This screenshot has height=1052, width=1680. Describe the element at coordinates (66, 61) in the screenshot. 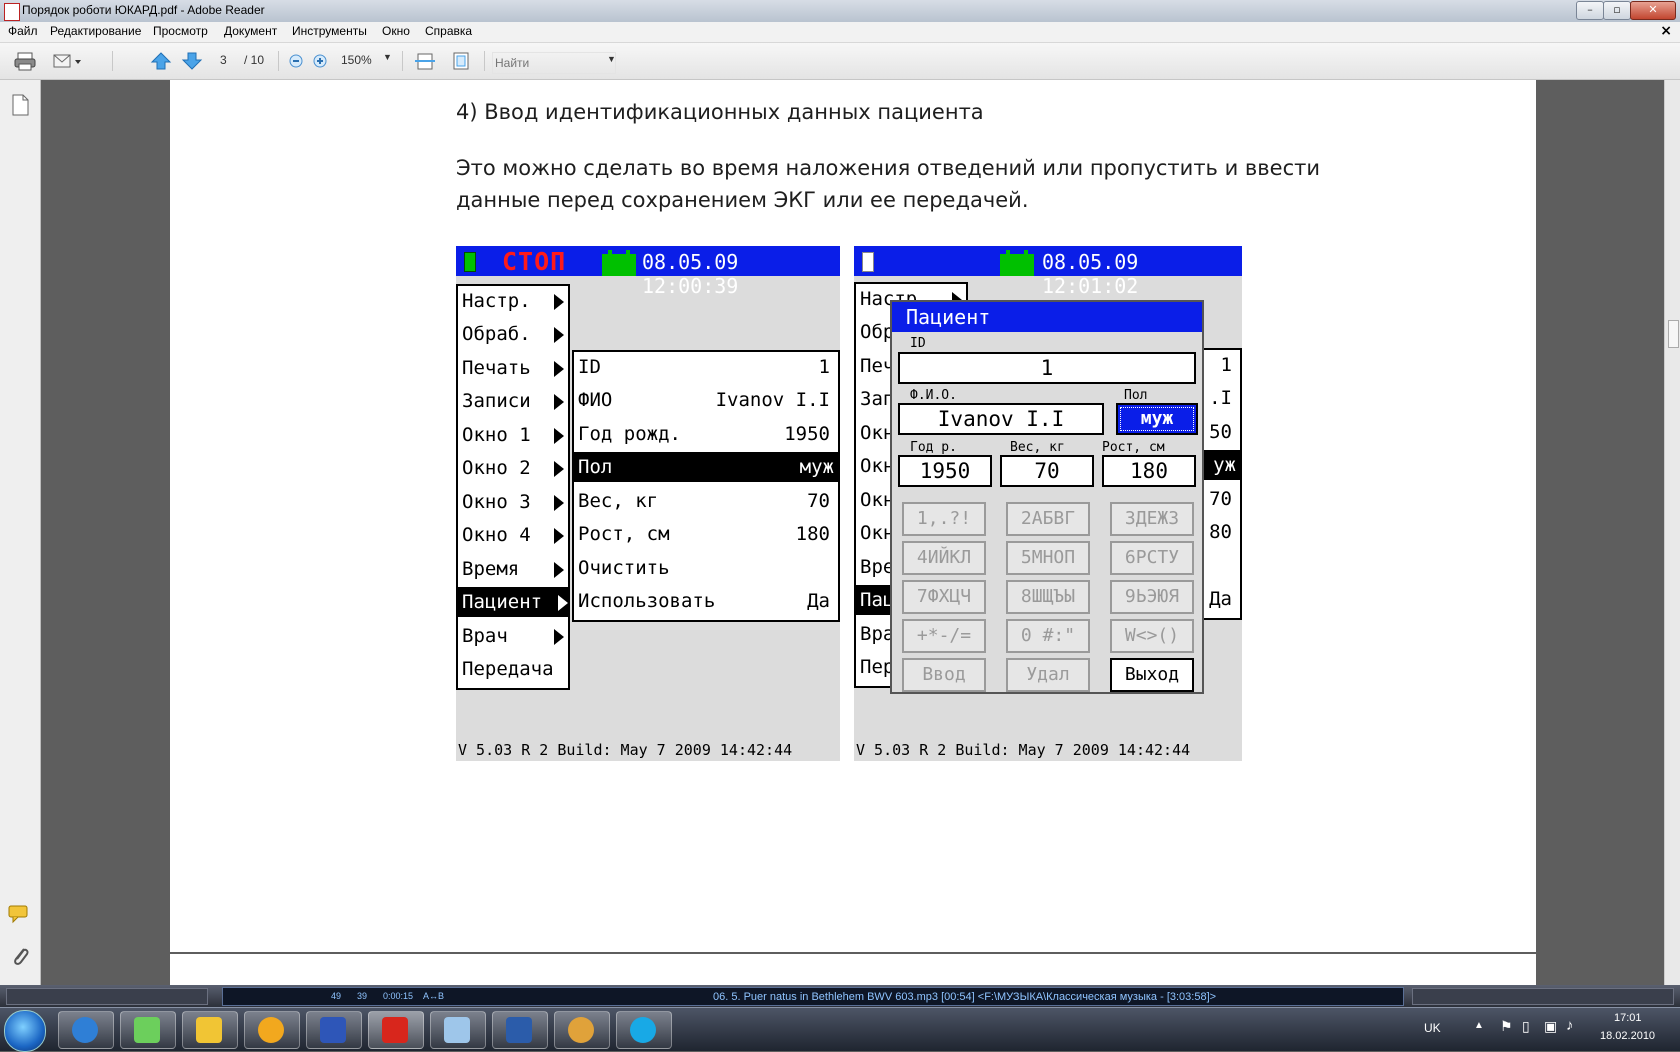

I see `email-icon` at that location.